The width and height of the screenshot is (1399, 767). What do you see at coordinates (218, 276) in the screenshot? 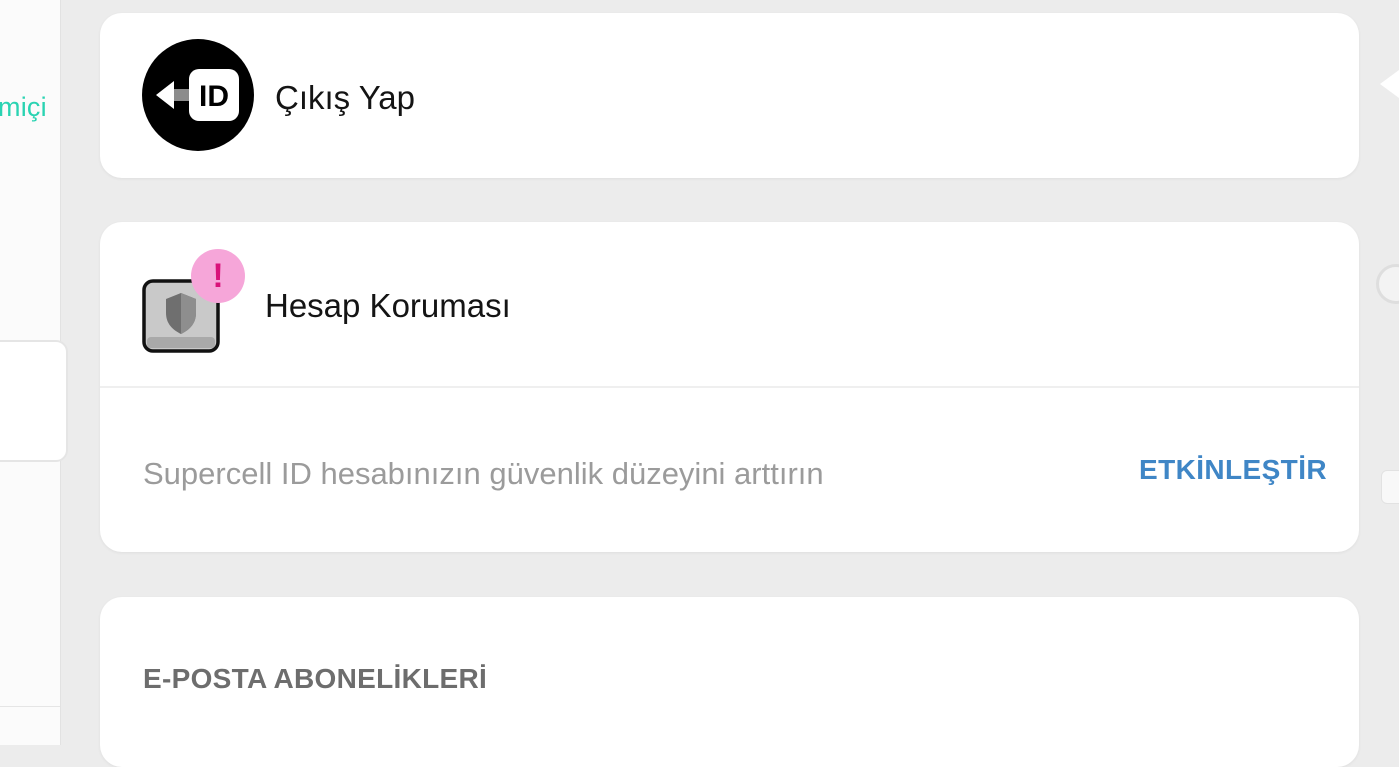
I see `alert-icon: !` at bounding box center [218, 276].